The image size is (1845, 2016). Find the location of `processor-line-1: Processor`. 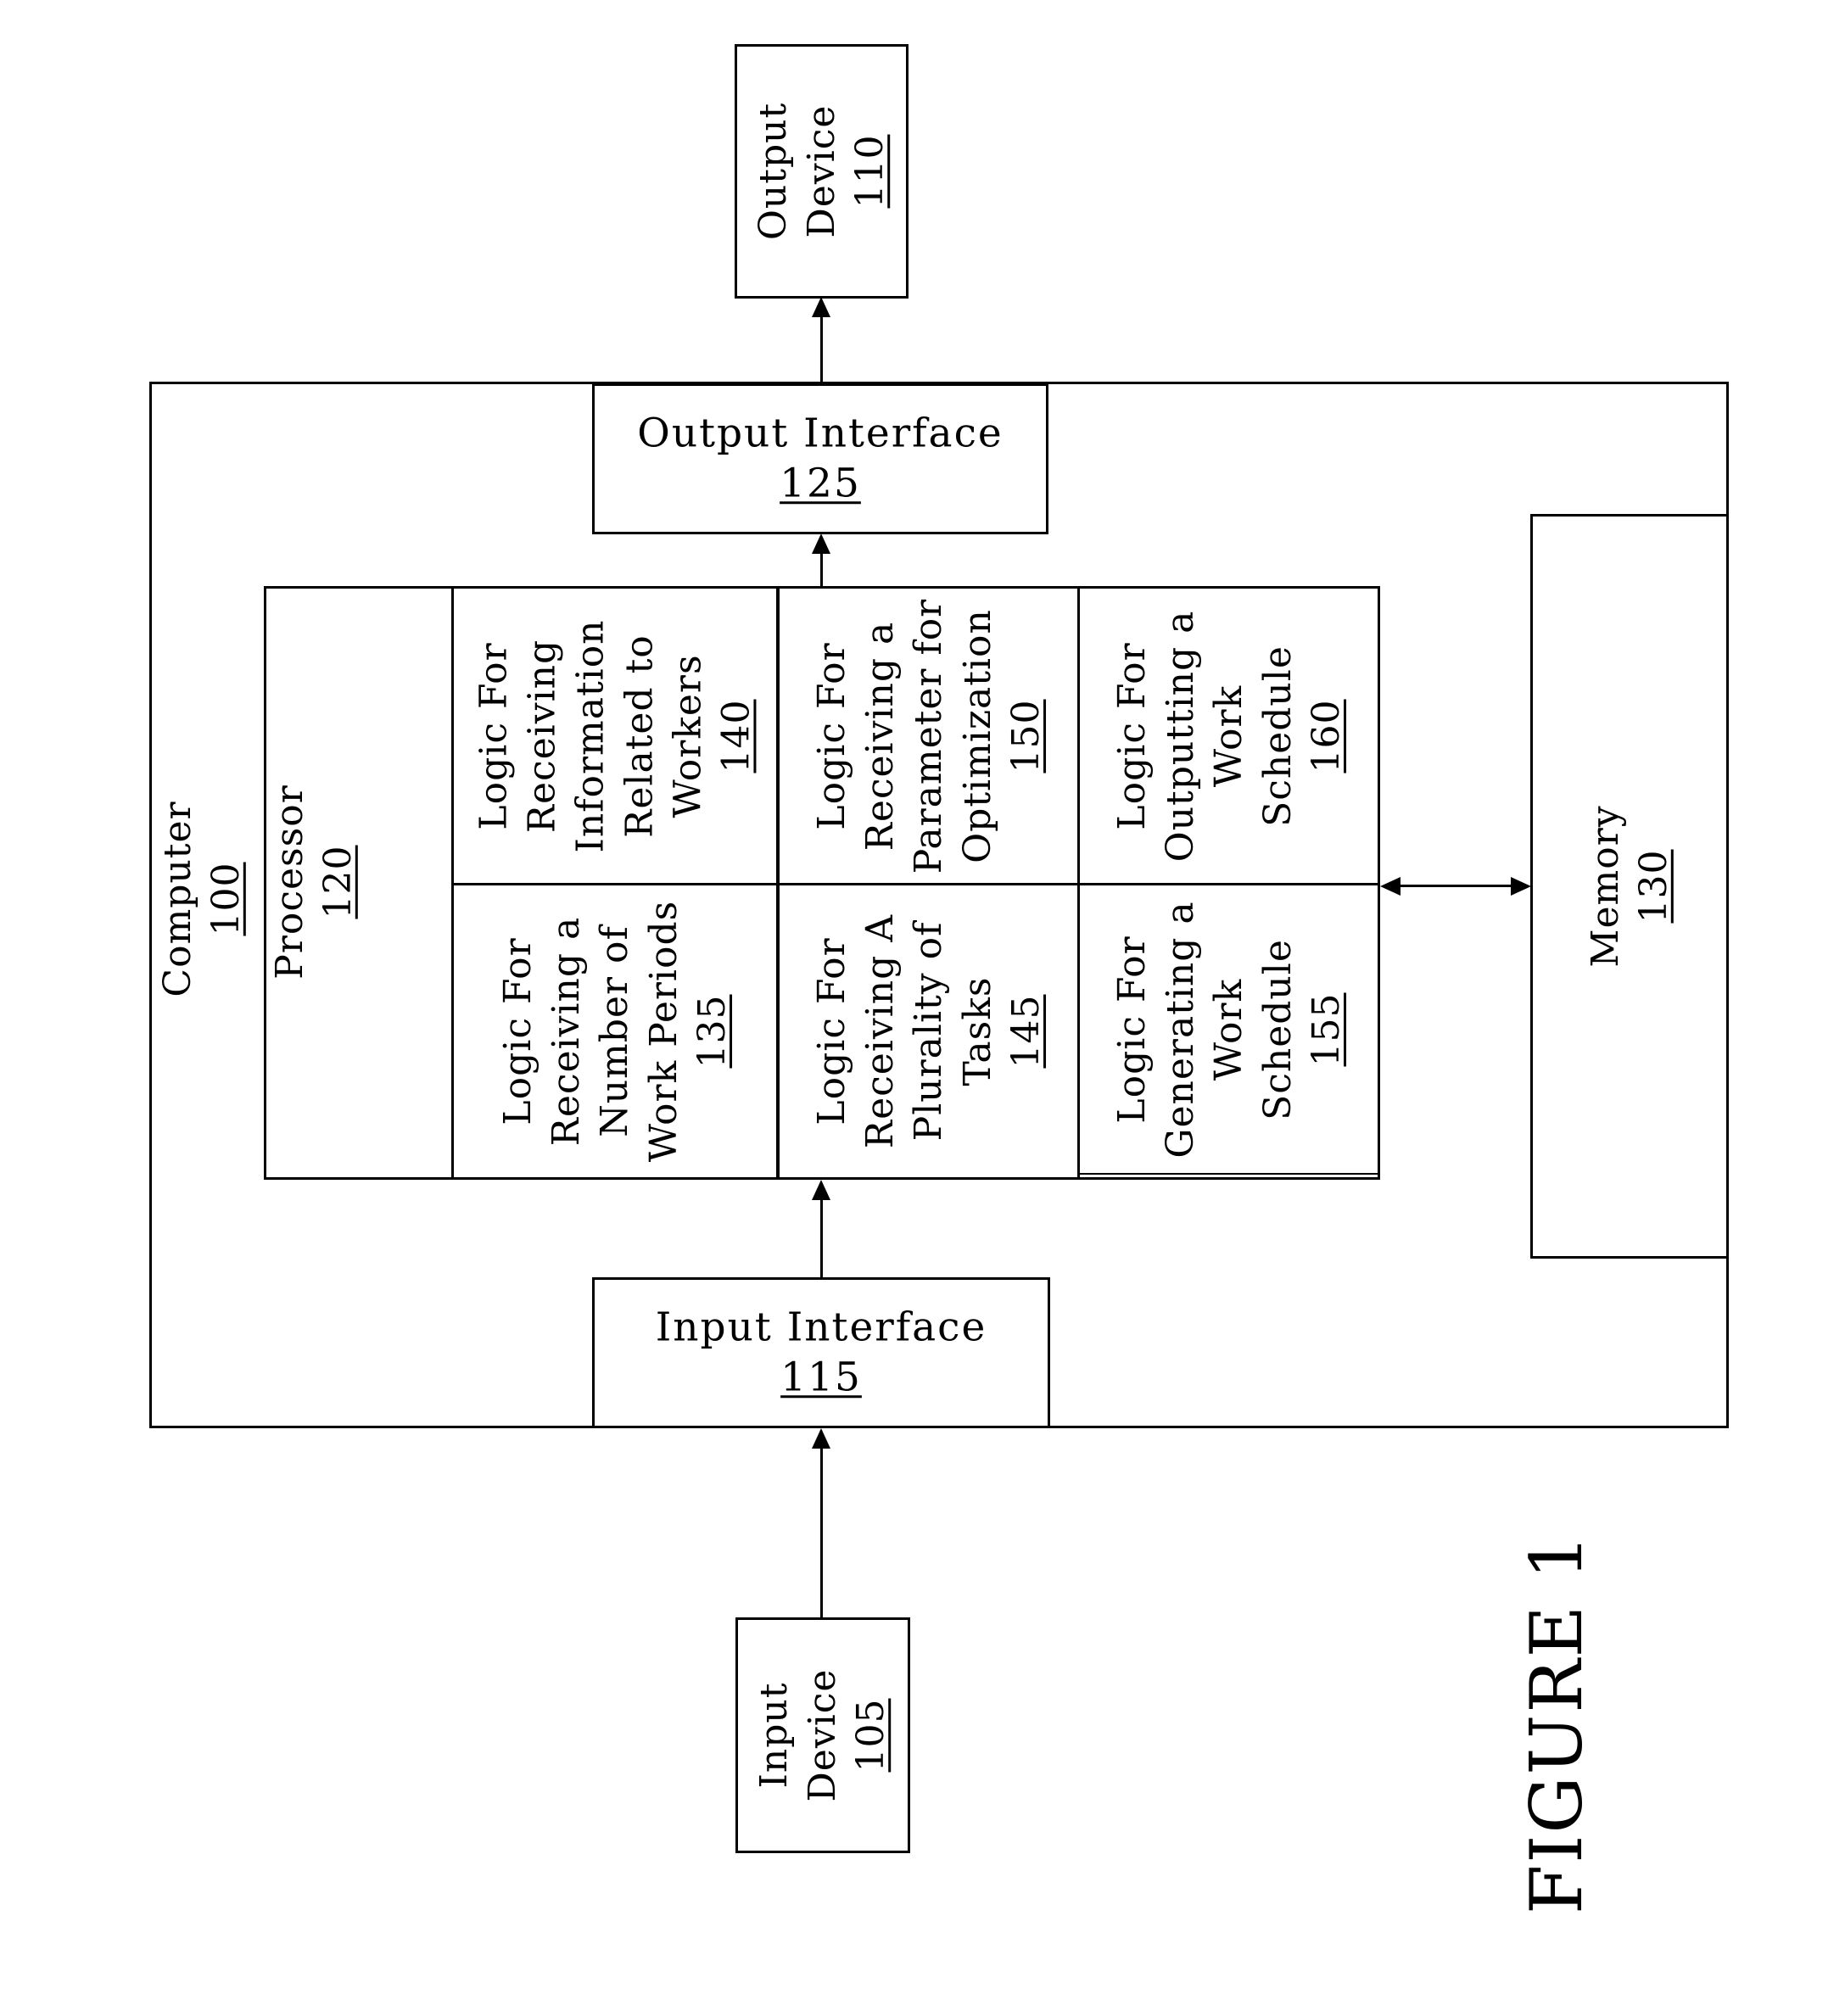

processor-line-1: Processor is located at coordinates (289, 882).